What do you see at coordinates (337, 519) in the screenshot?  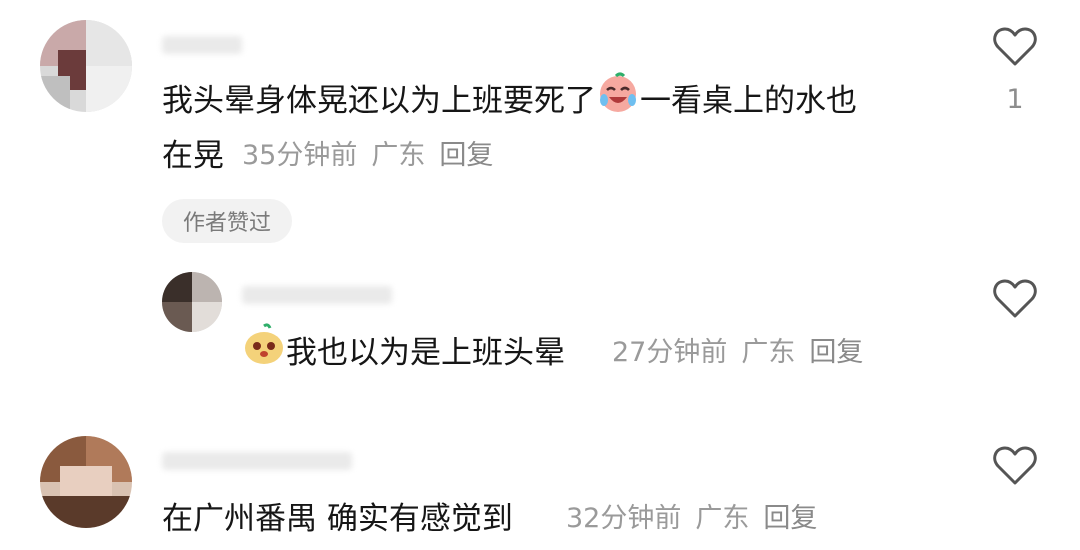 I see `comment-text: 在广州番禺 确实有感觉到` at bounding box center [337, 519].